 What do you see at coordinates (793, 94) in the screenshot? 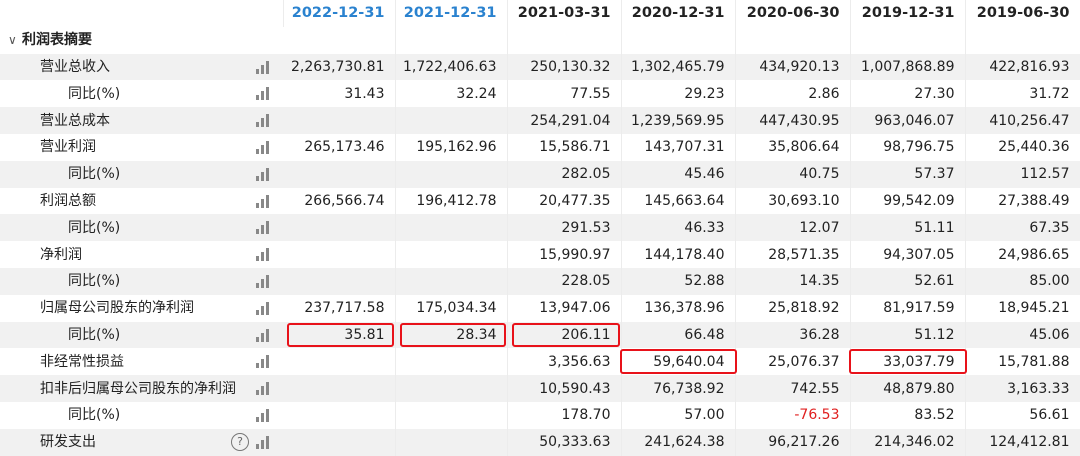
I see `value-cell: 2.86` at bounding box center [793, 94].